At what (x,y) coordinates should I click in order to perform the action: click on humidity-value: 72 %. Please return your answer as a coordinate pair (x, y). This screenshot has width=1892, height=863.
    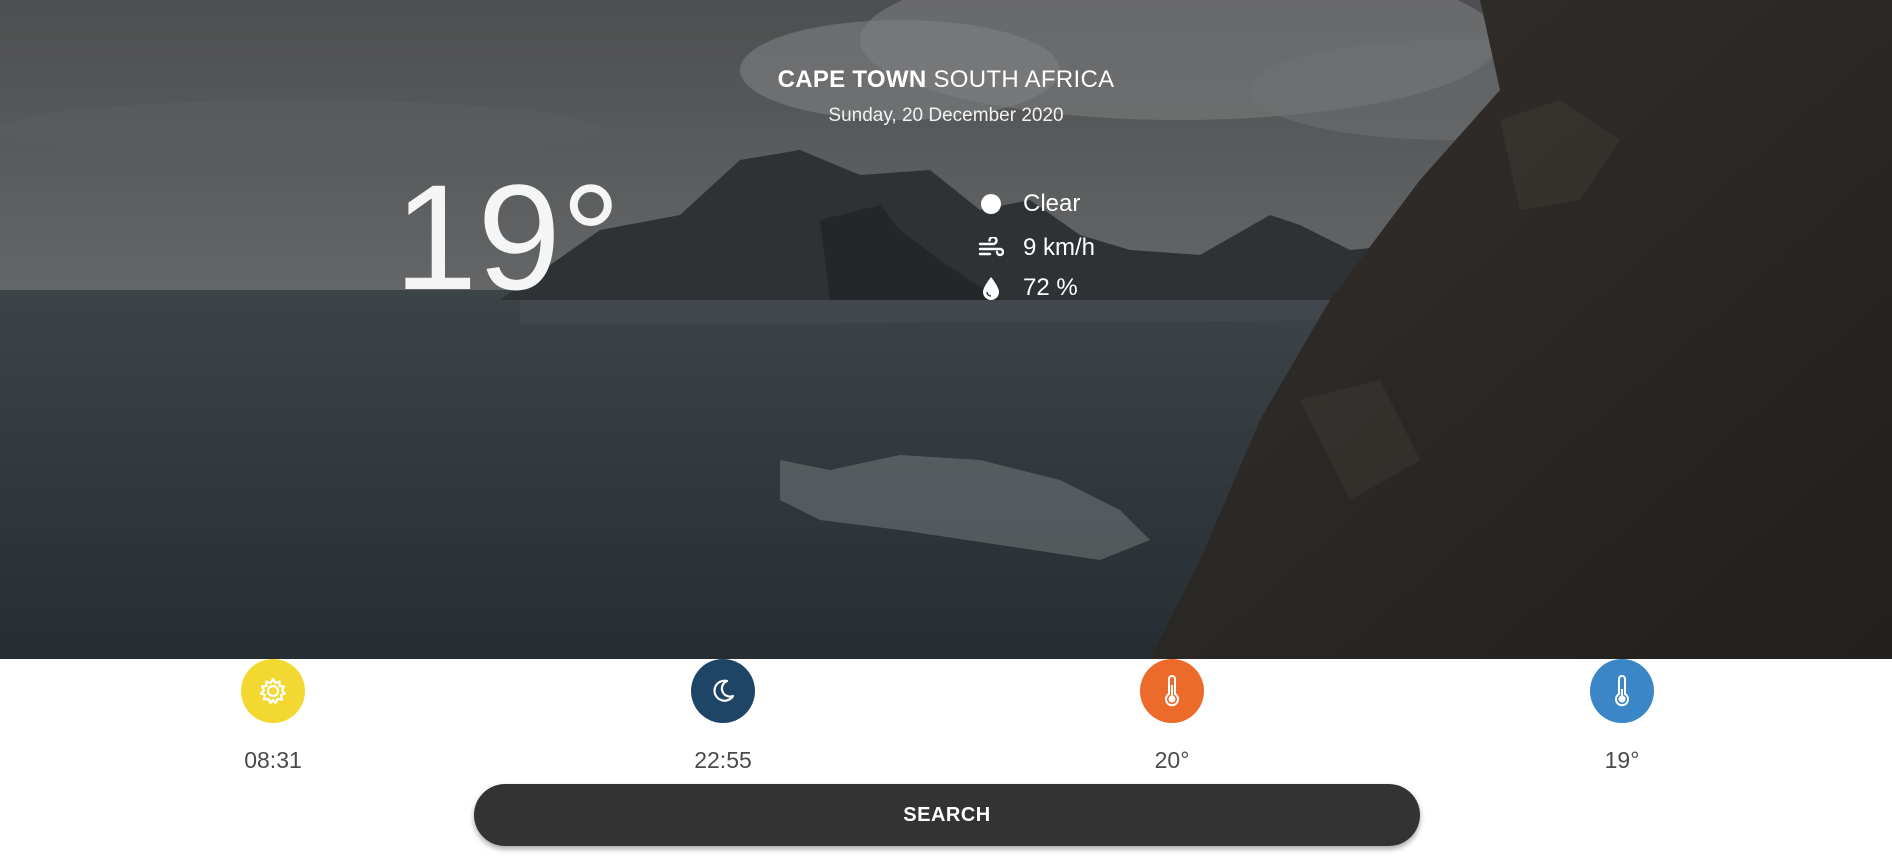
    Looking at the image, I should click on (1050, 287).